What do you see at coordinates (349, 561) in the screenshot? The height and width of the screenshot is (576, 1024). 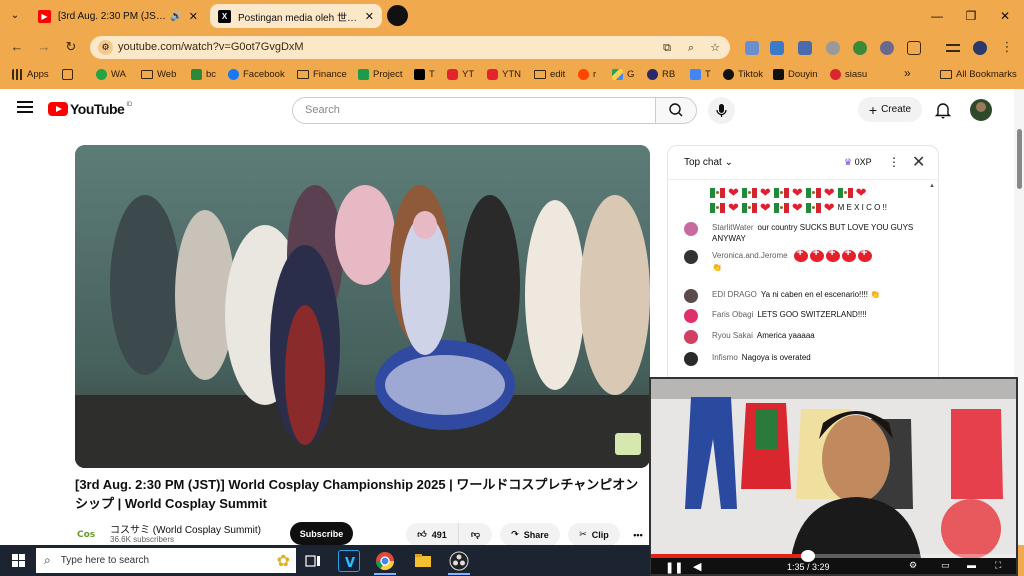 I see `vegas-app-icon: V` at bounding box center [349, 561].